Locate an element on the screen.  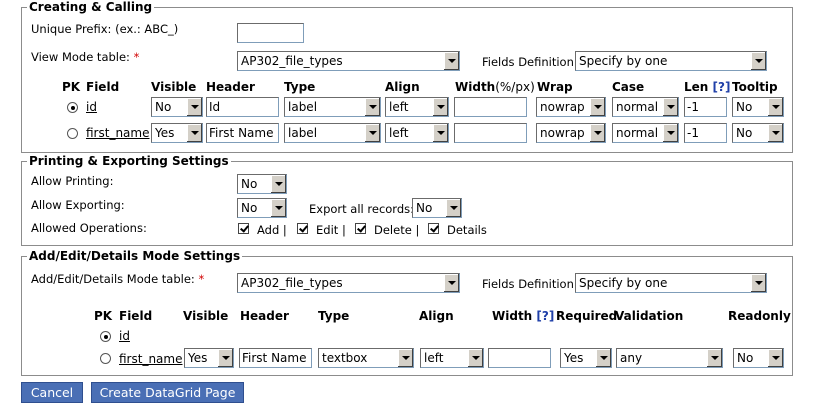
export-all-select: No is located at coordinates (437, 208).